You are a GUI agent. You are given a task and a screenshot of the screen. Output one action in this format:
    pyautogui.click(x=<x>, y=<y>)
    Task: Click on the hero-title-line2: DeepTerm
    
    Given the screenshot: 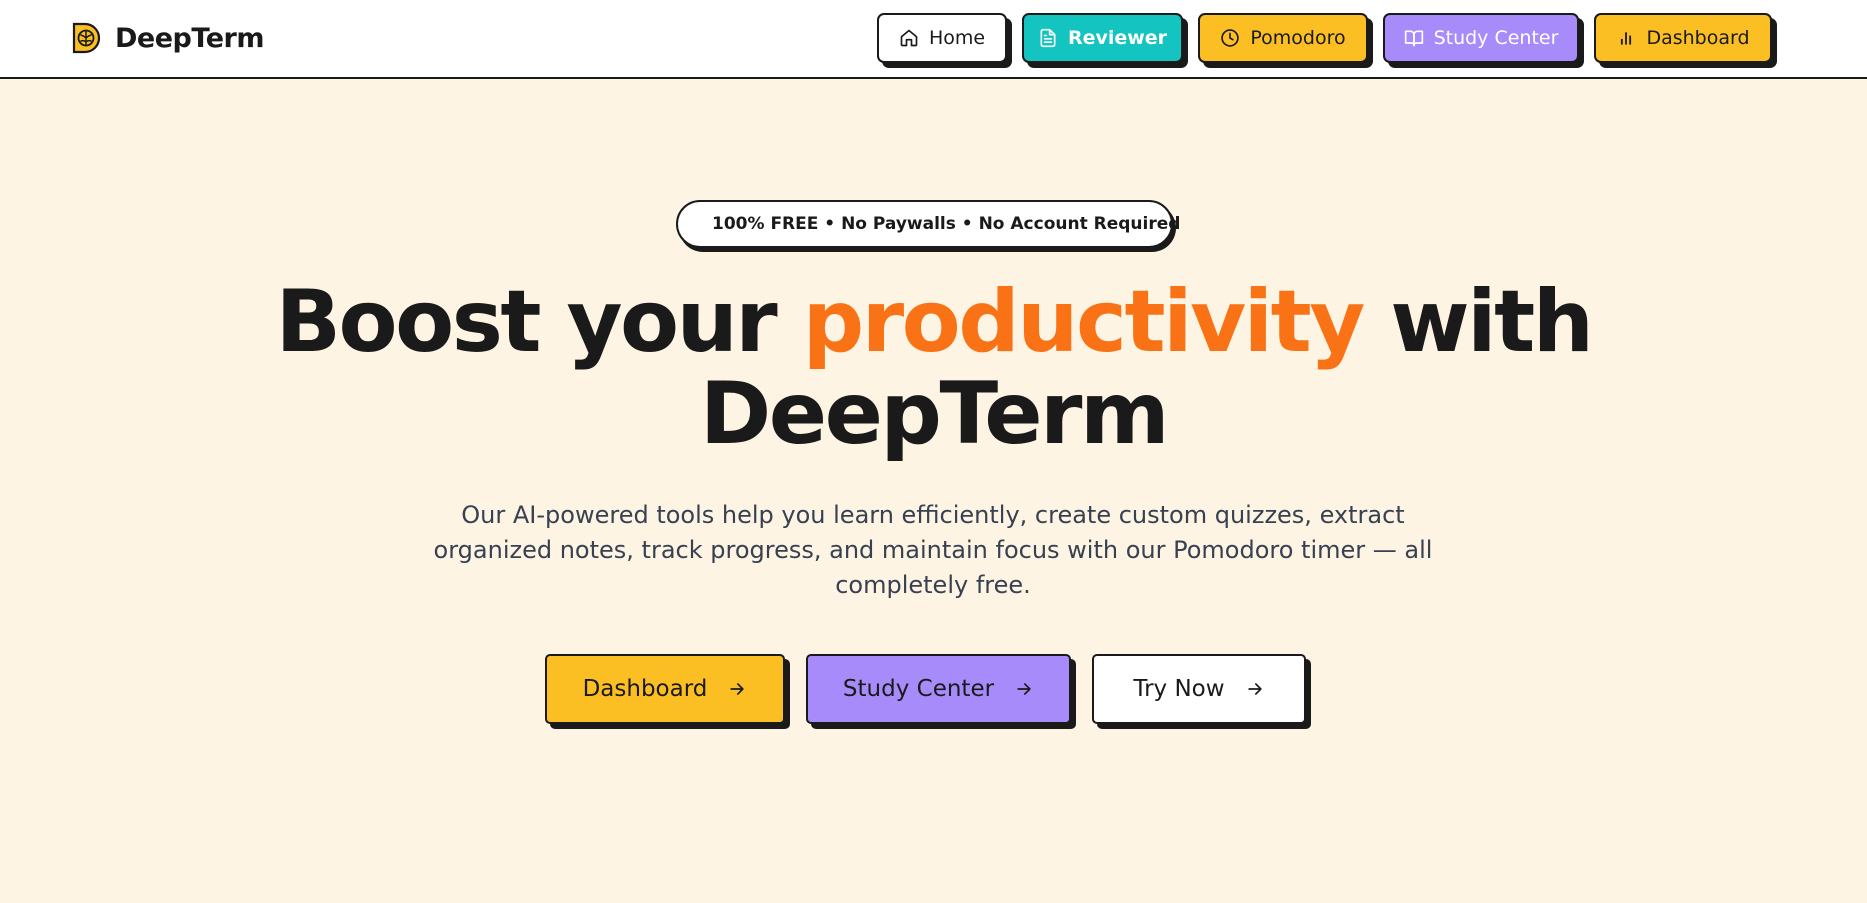 What is the action you would take?
    pyautogui.click(x=934, y=414)
    